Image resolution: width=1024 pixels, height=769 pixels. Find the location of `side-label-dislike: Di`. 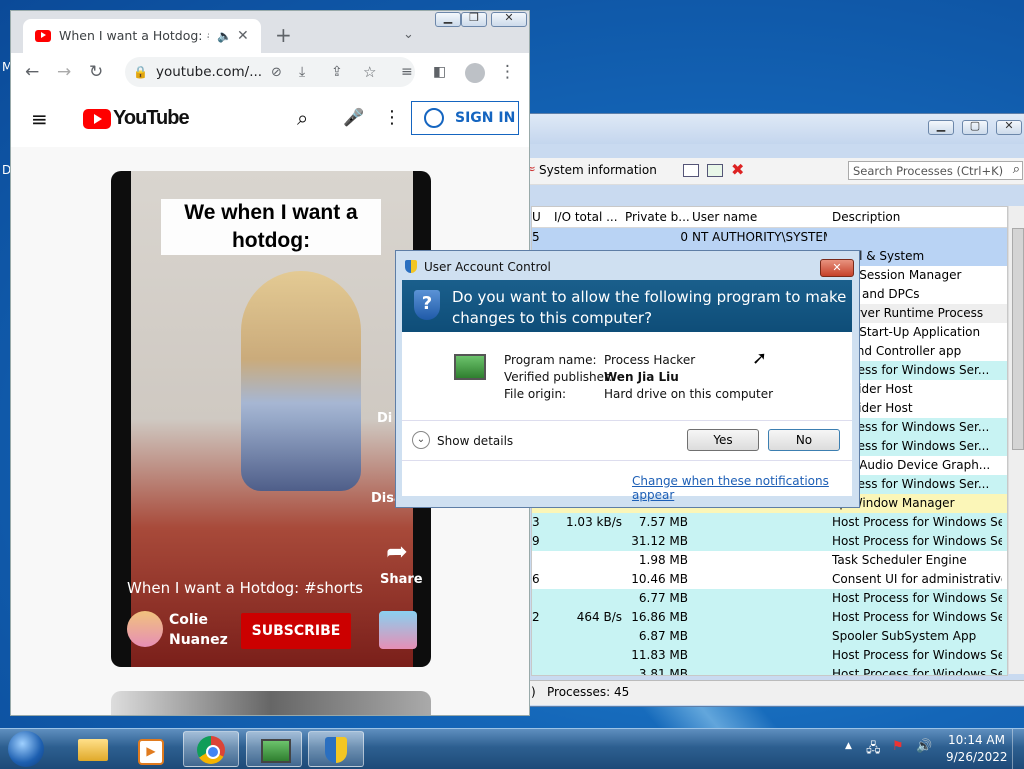

side-label-dislike: Di is located at coordinates (384, 418).